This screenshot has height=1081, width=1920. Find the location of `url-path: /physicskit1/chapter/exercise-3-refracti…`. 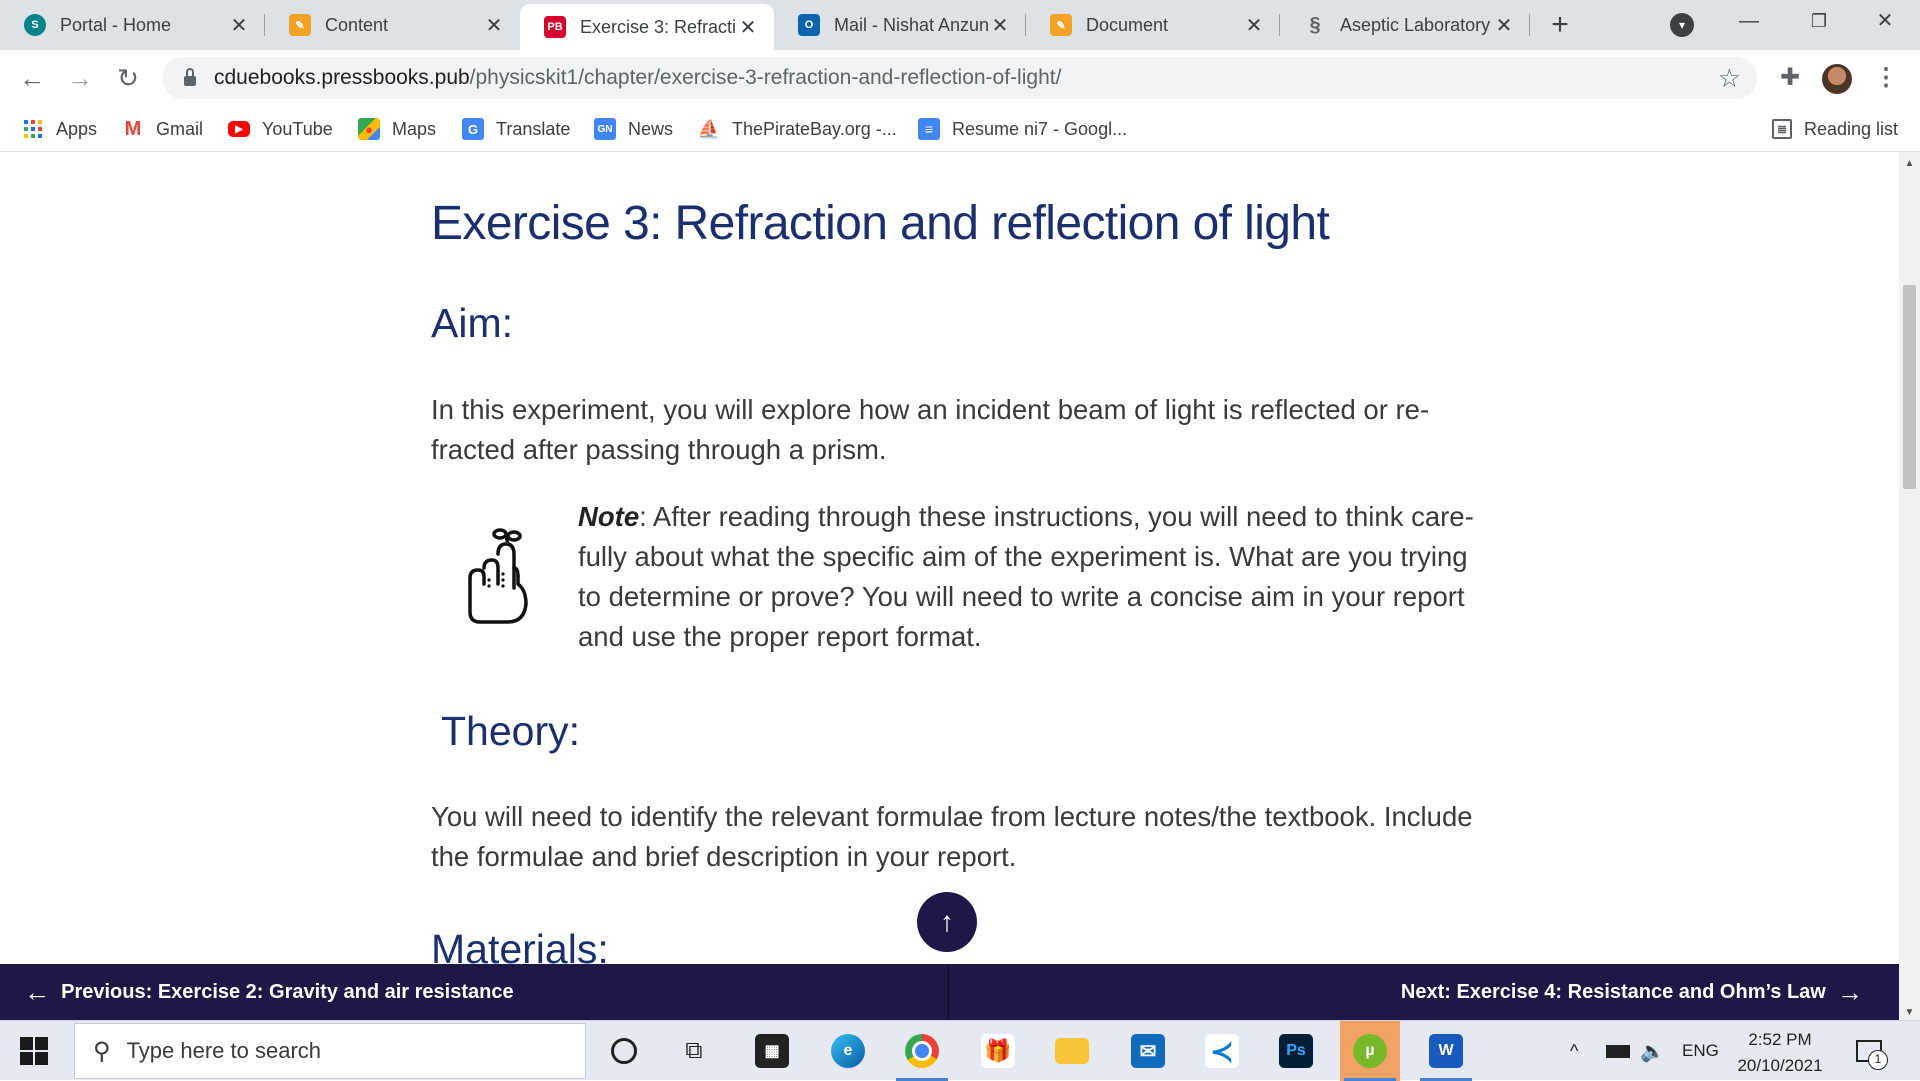

url-path: /physicskit1/chapter/exercise-3-refracti… is located at coordinates (765, 77).